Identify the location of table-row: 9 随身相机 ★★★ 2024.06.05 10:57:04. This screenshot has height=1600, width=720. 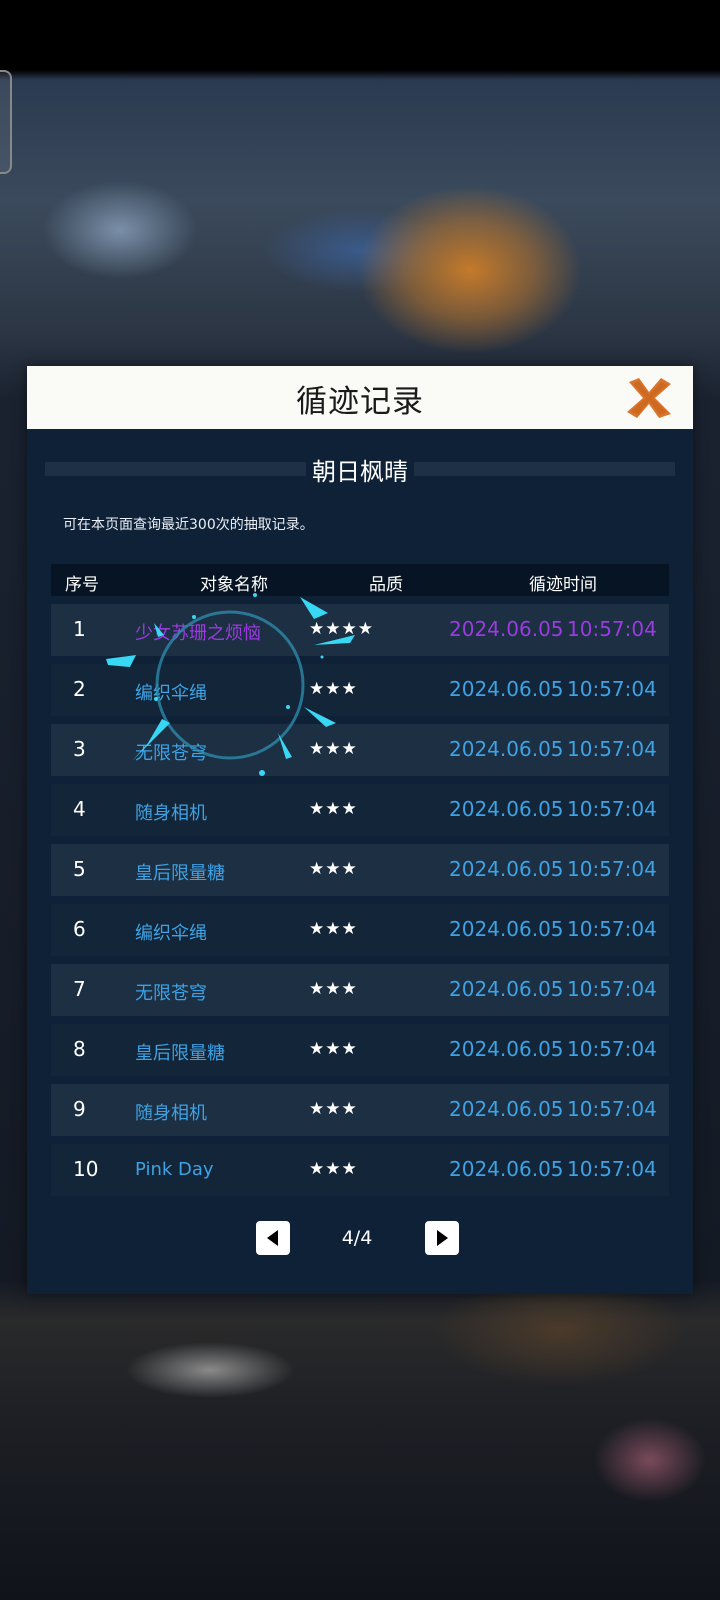
(360, 1110).